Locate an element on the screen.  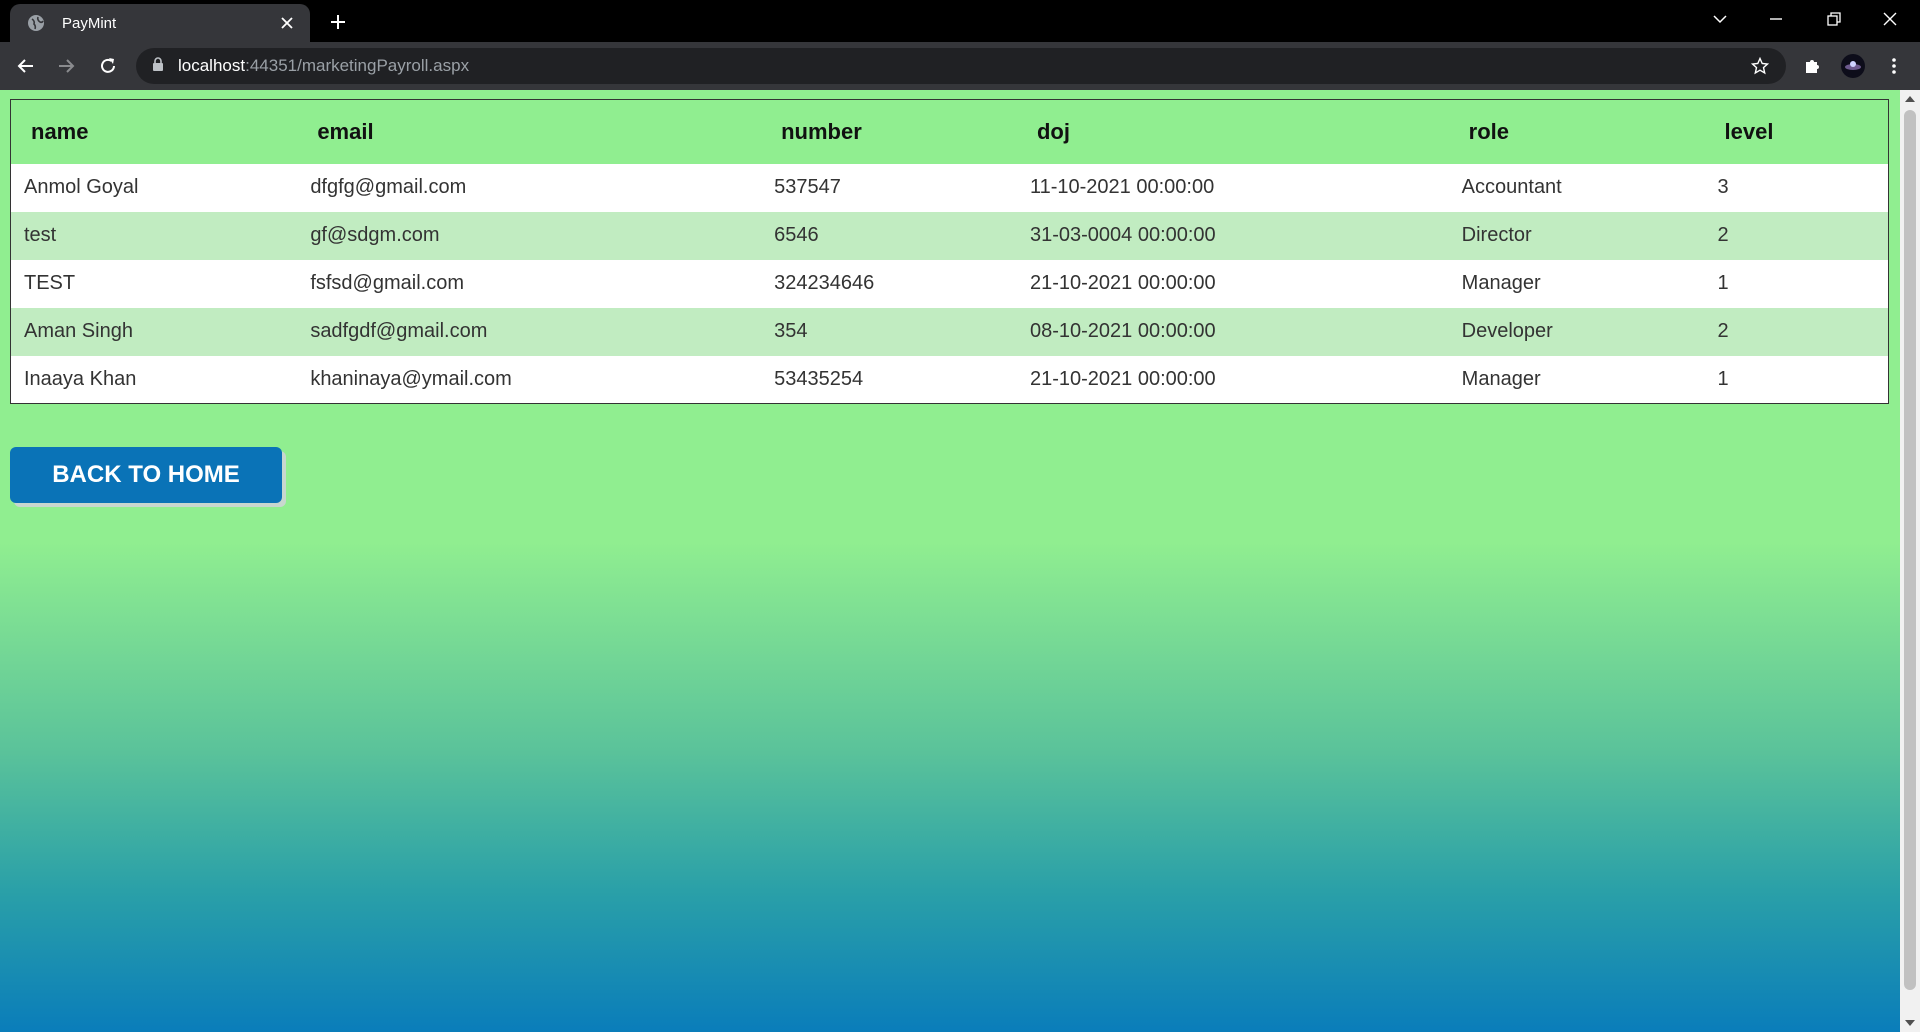
scrollbar-thumb is located at coordinates (1910, 550).